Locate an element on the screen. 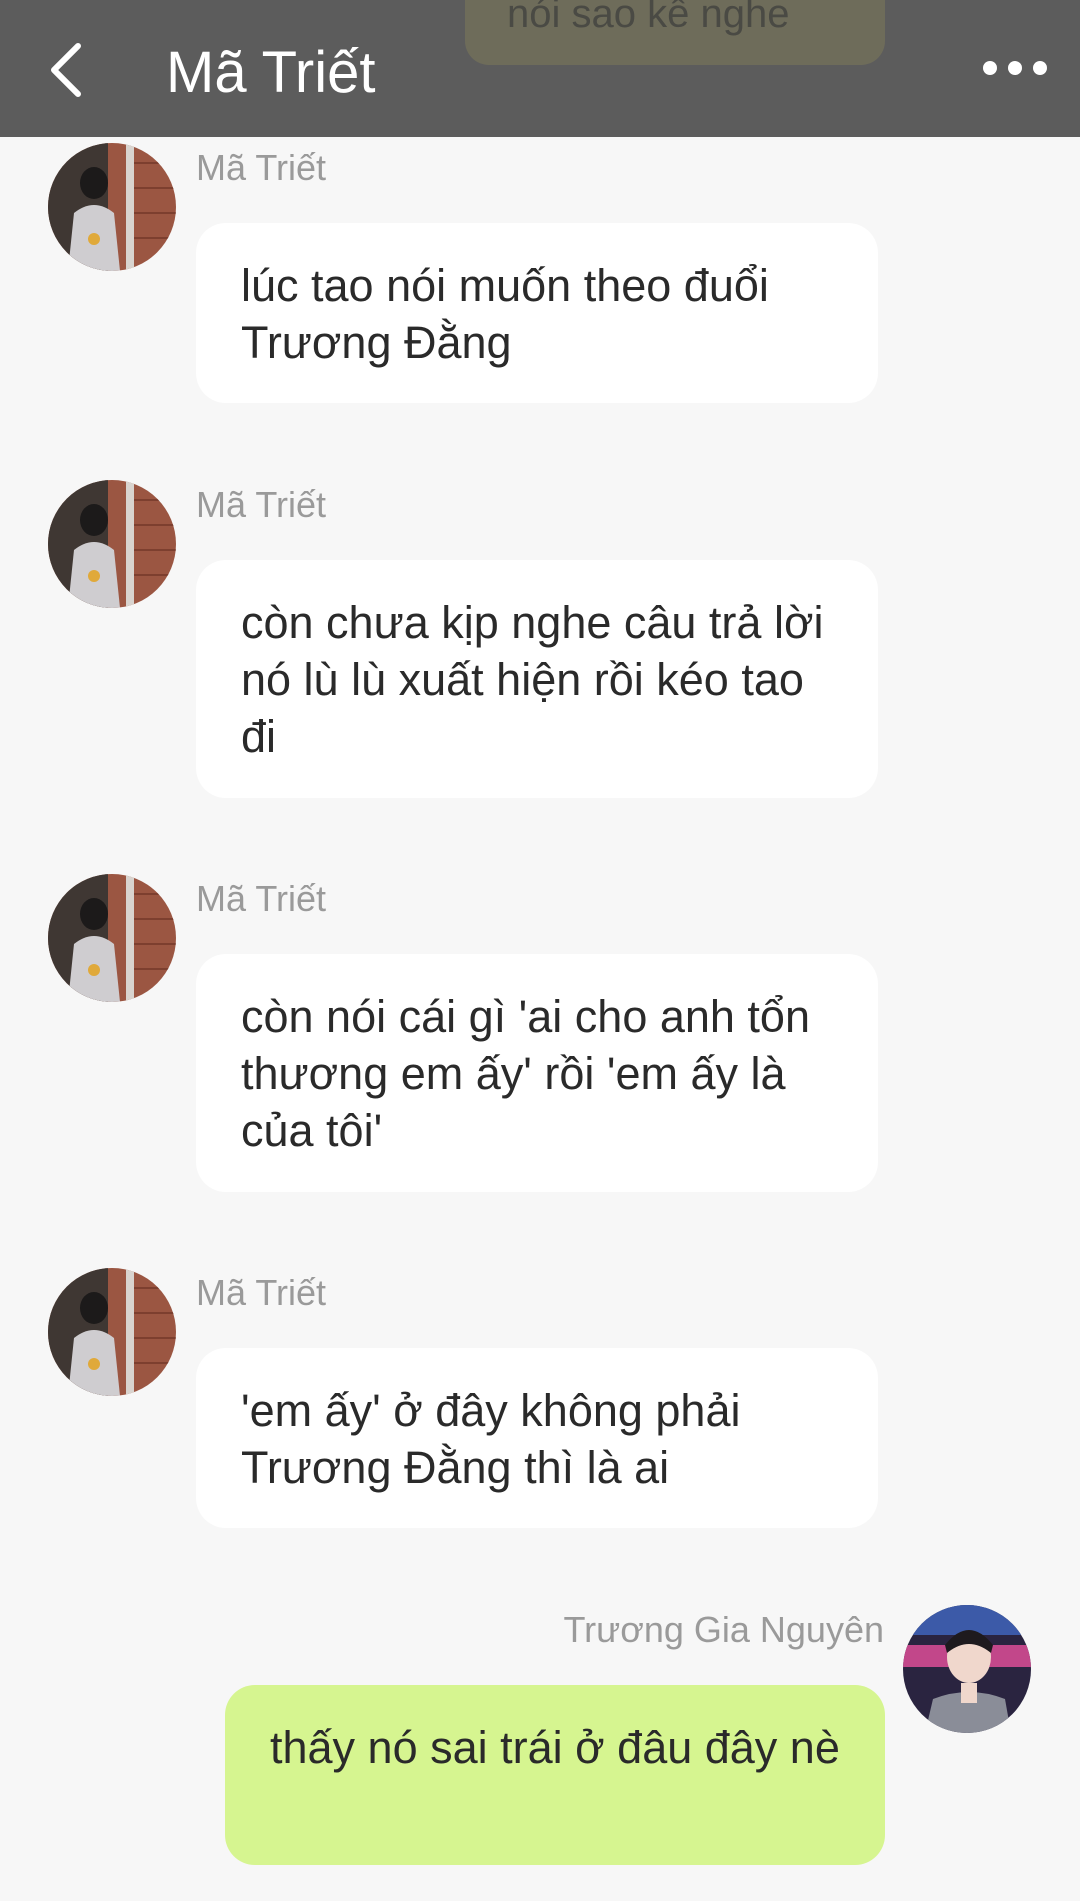 Image resolution: width=1080 pixels, height=1901 pixels. avatar-truong-gia-nguyen is located at coordinates (967, 1669).